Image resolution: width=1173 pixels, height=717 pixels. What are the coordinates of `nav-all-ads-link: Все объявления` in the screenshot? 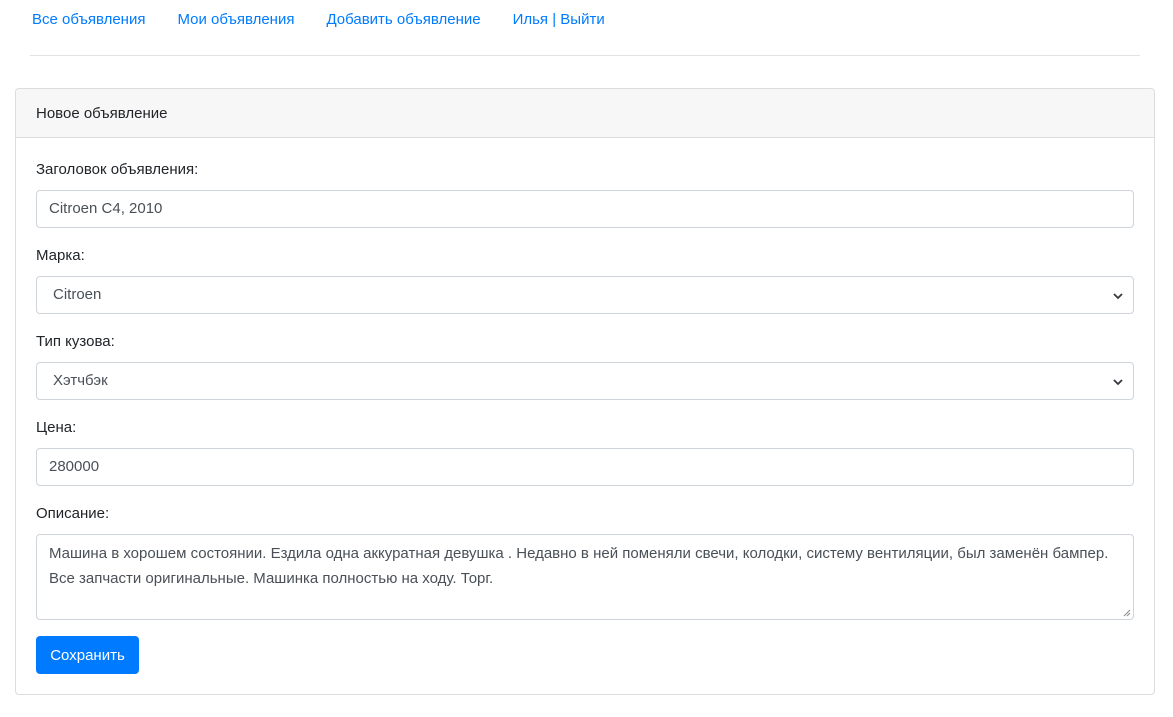 It's located at (88, 20).